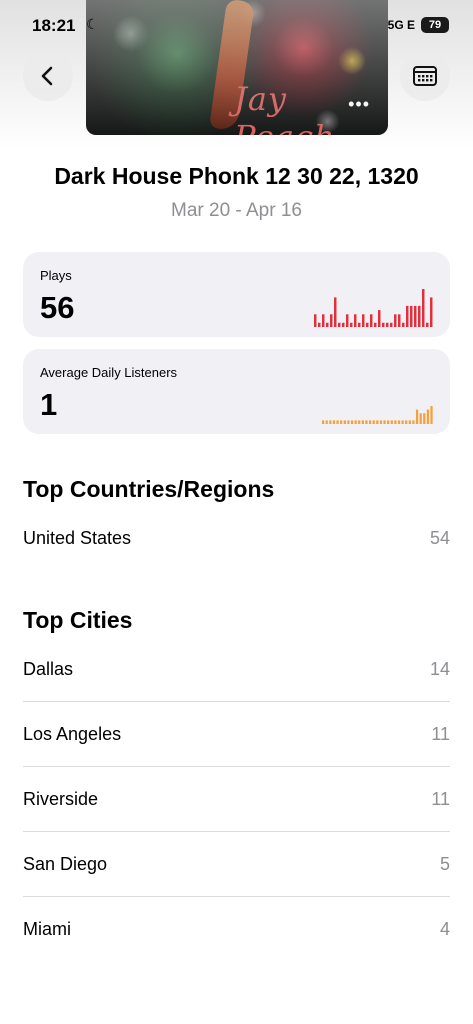 Image resolution: width=473 pixels, height=1024 pixels. What do you see at coordinates (359, 104) in the screenshot?
I see `artwork-menu-dots: •••` at bounding box center [359, 104].